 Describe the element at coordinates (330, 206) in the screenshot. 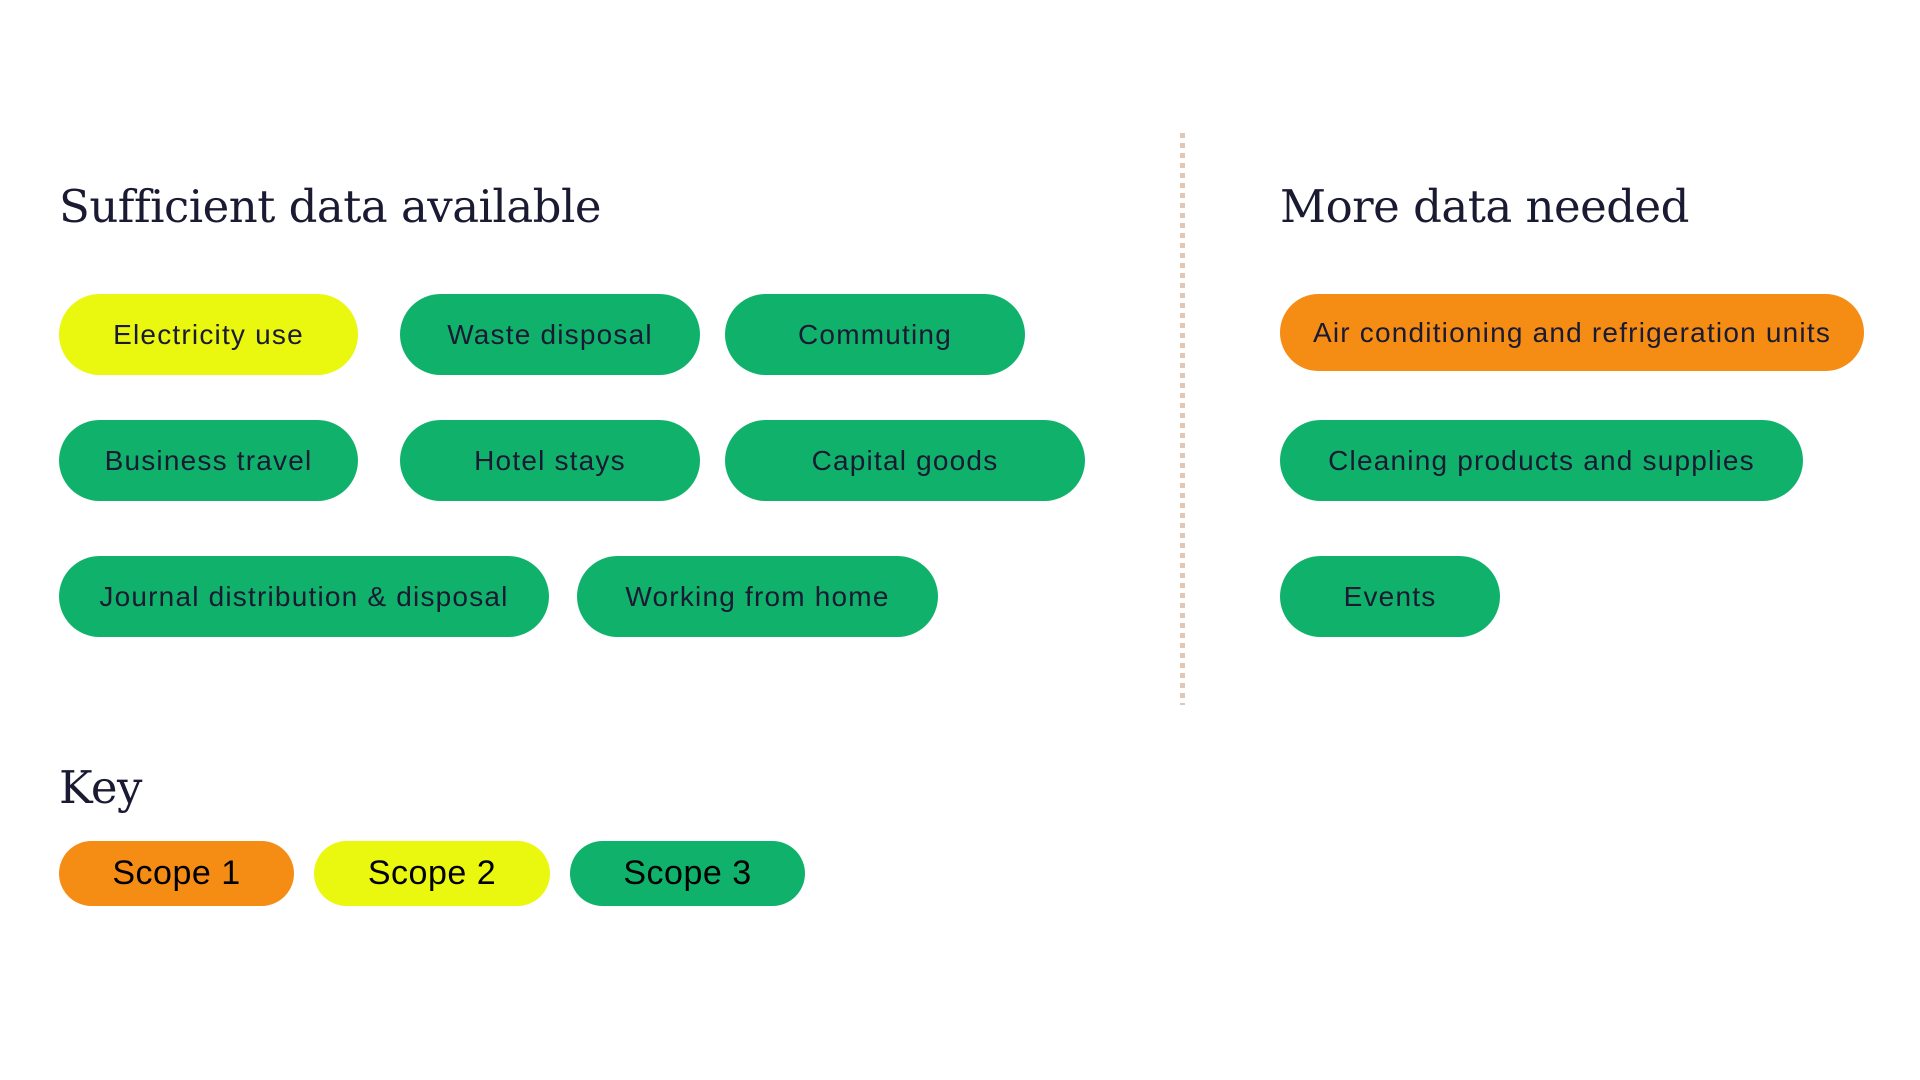

I see `sufficient-data-title: Sufficient data available` at that location.